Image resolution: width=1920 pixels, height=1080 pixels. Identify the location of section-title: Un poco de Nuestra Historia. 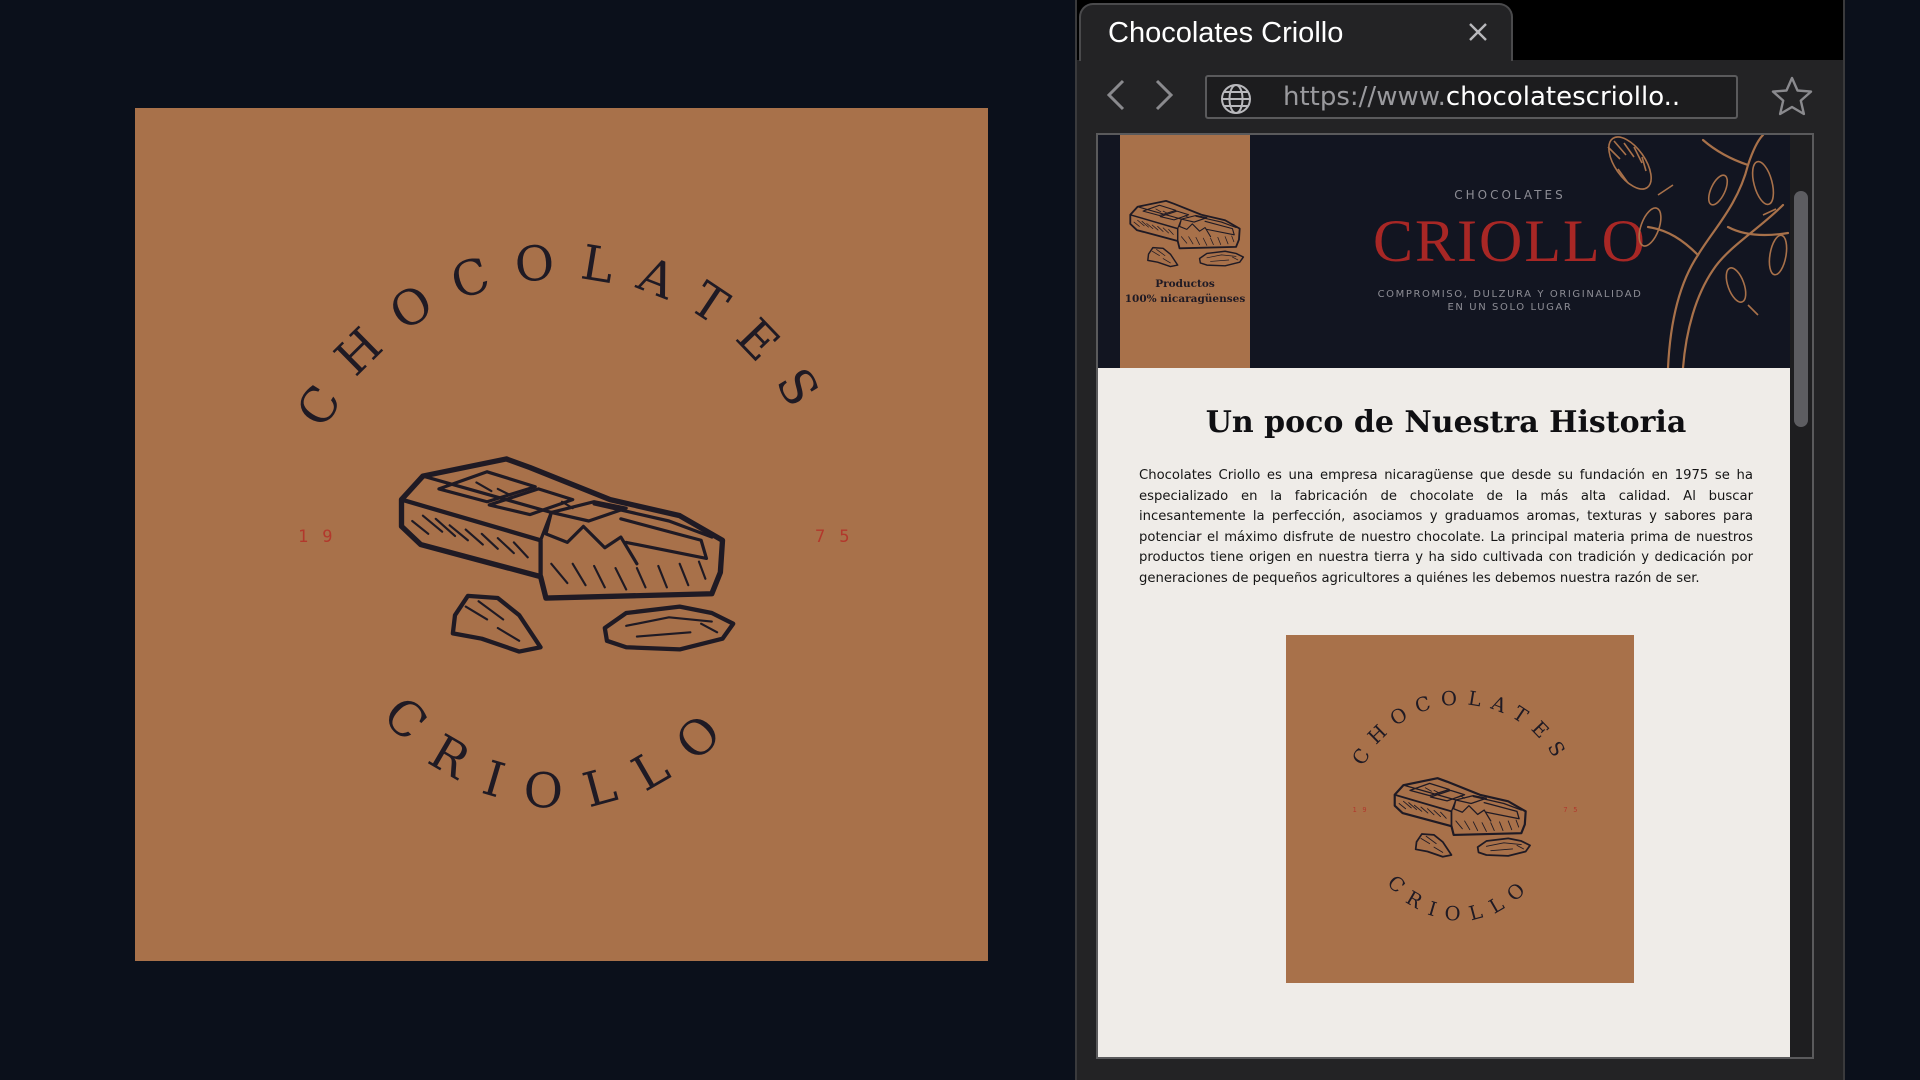
(1446, 422).